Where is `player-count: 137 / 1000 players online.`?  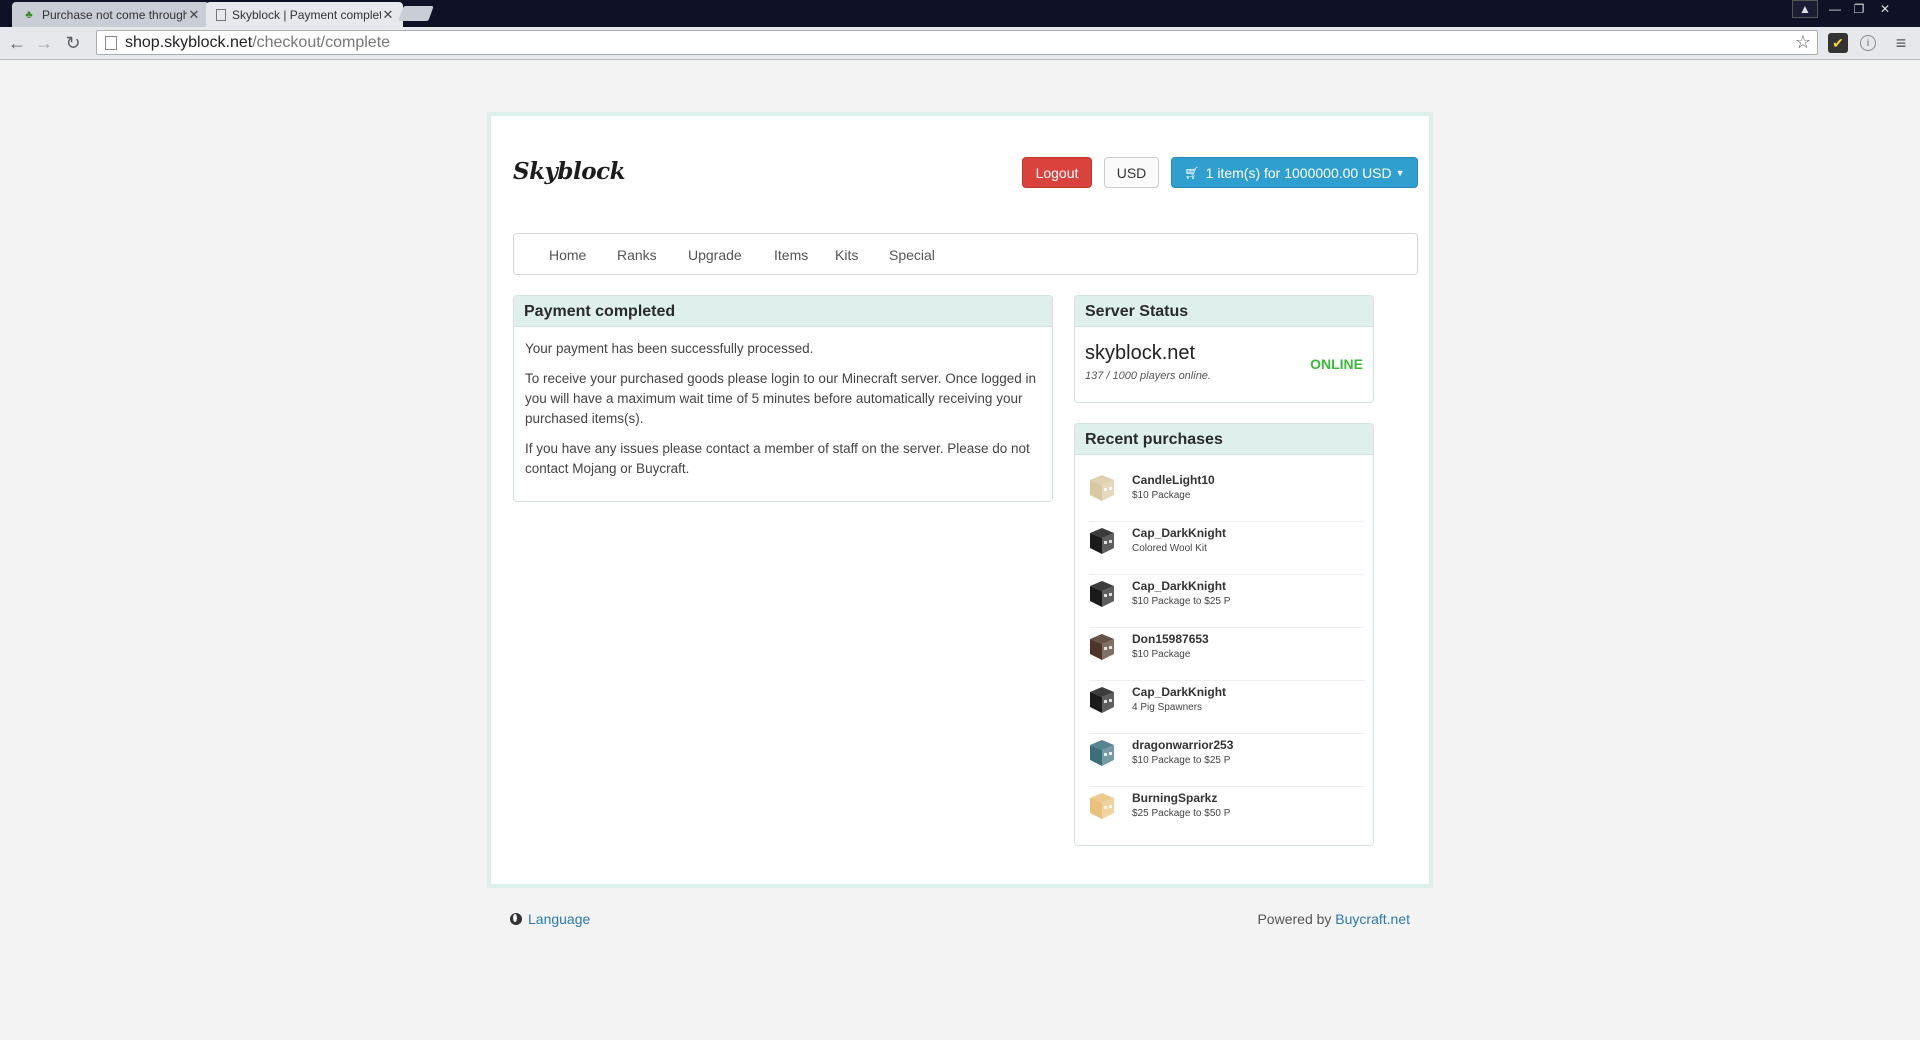
player-count: 137 / 1000 players online. is located at coordinates (1148, 376).